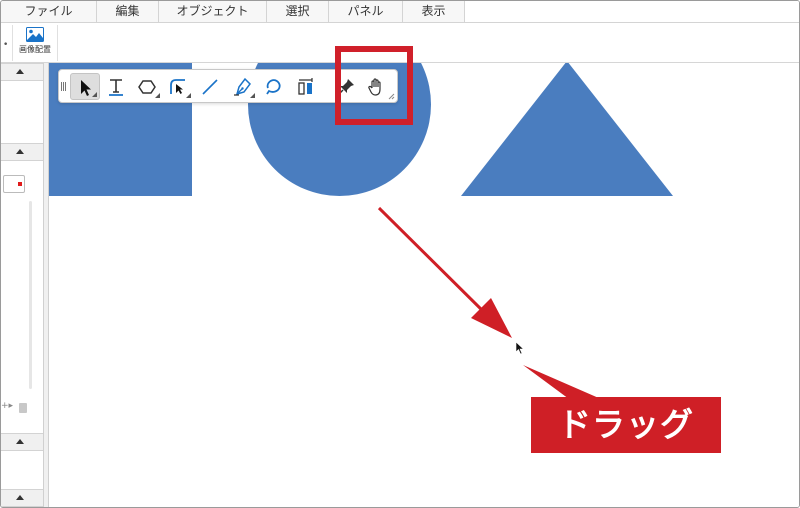 The height and width of the screenshot is (508, 800). I want to click on menu-bar: ファイル 編集 オブジェクト 選択 パネル 表示, so click(400, 12).